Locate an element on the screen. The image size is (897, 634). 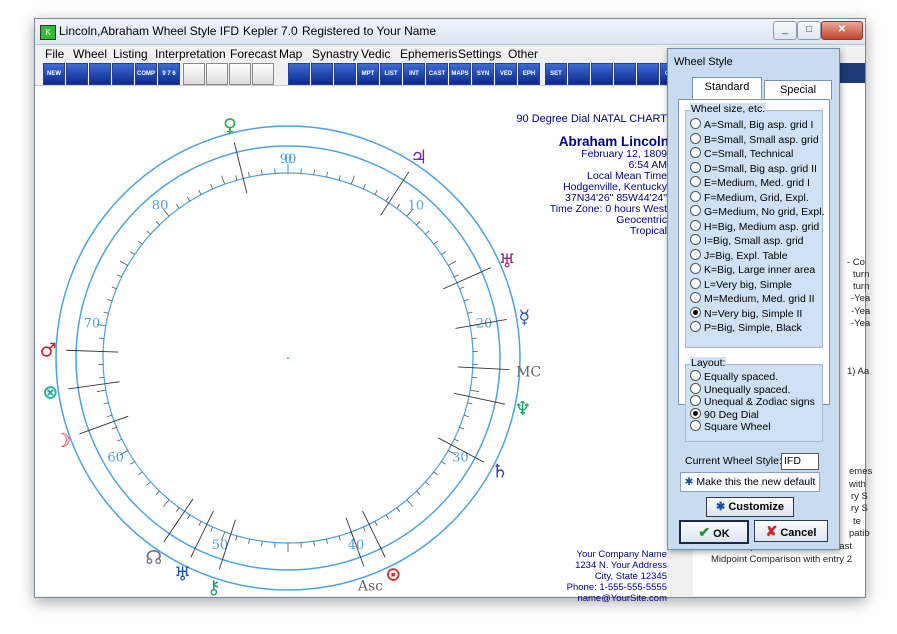
toolbar-button-5: COMP is located at coordinates (146, 74).